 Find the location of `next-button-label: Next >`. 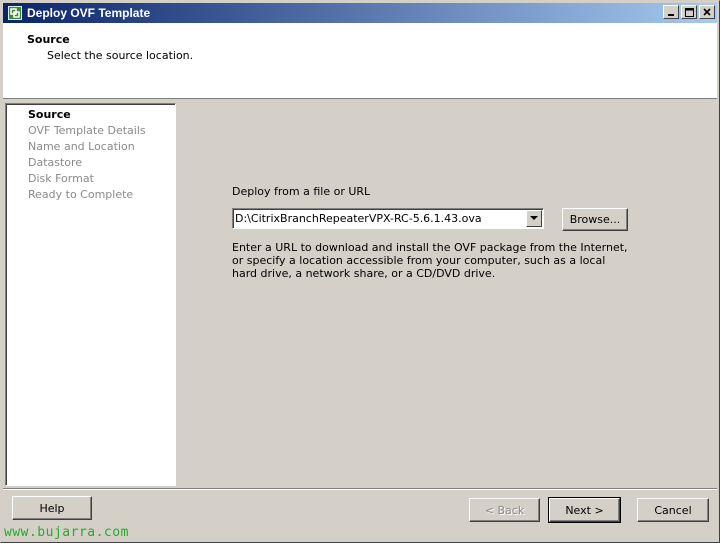

next-button-label: Next > is located at coordinates (584, 510).